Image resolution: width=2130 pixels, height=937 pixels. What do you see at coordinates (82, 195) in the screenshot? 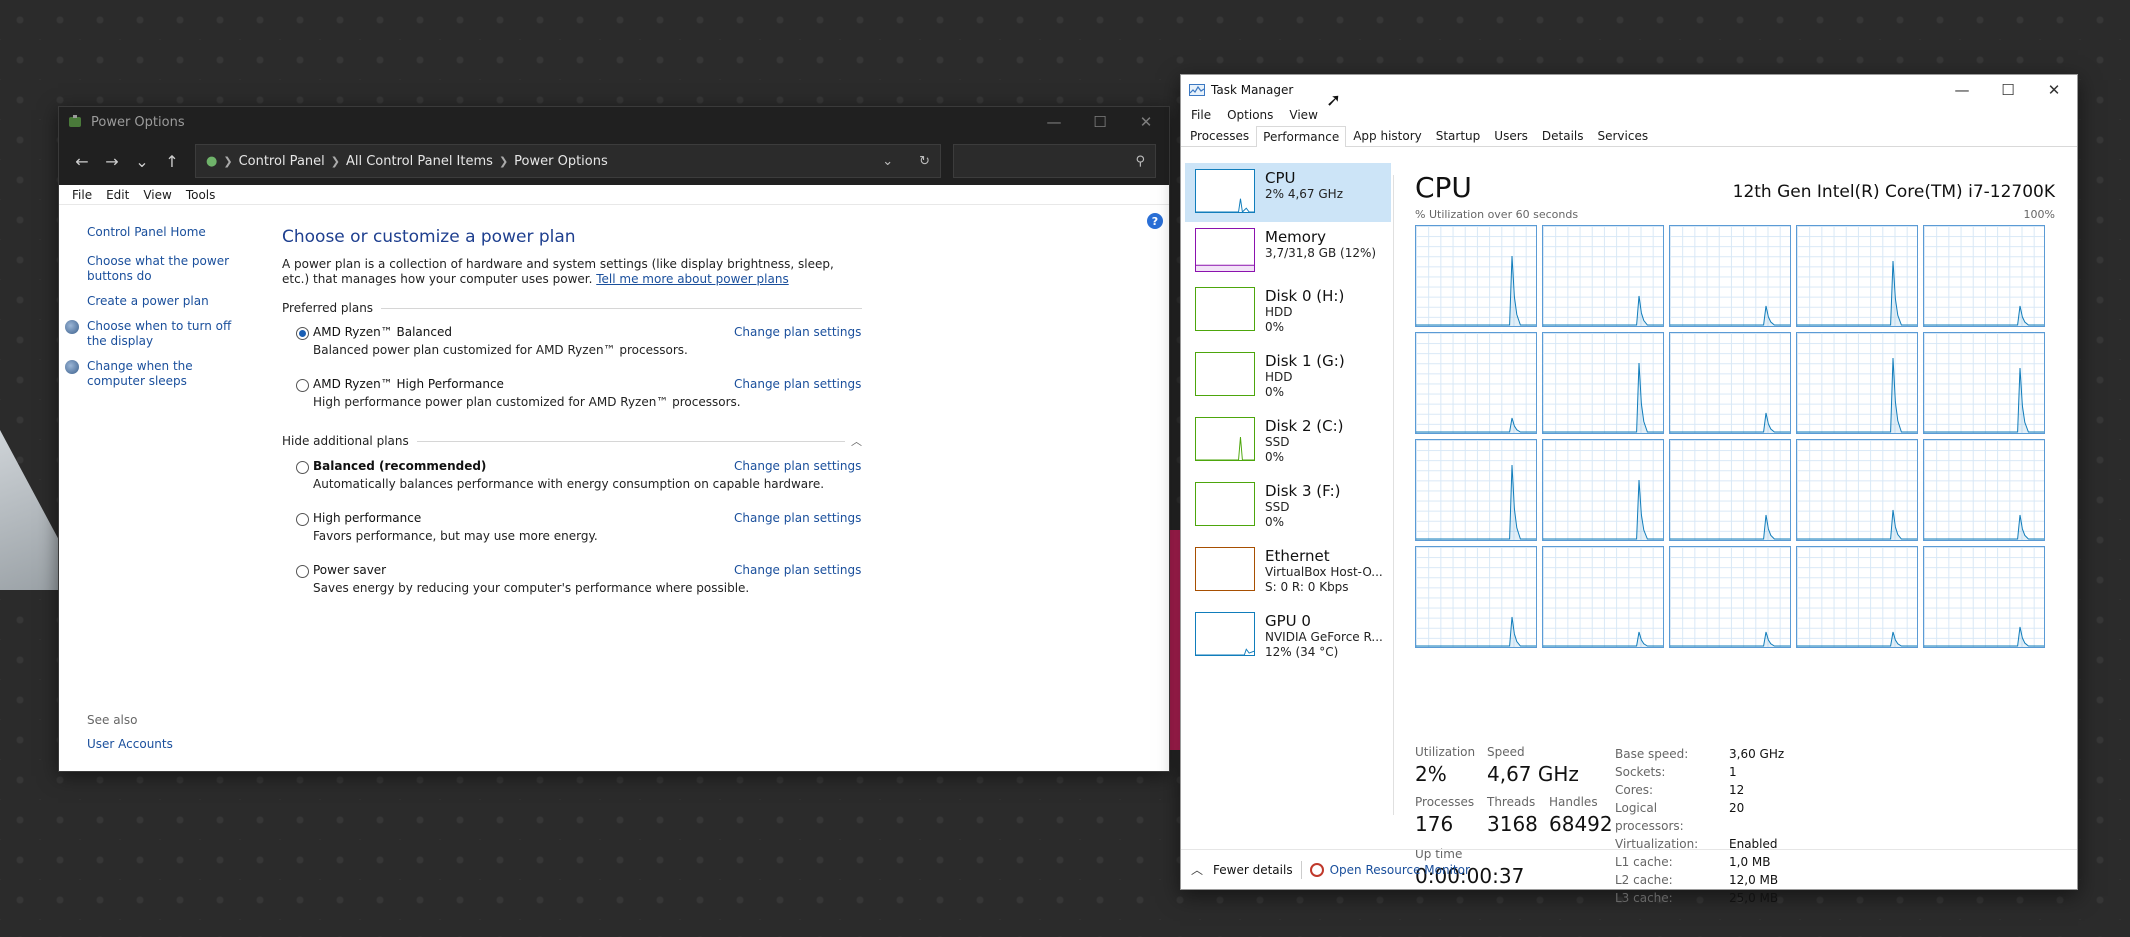
I see `menu-file: File` at bounding box center [82, 195].